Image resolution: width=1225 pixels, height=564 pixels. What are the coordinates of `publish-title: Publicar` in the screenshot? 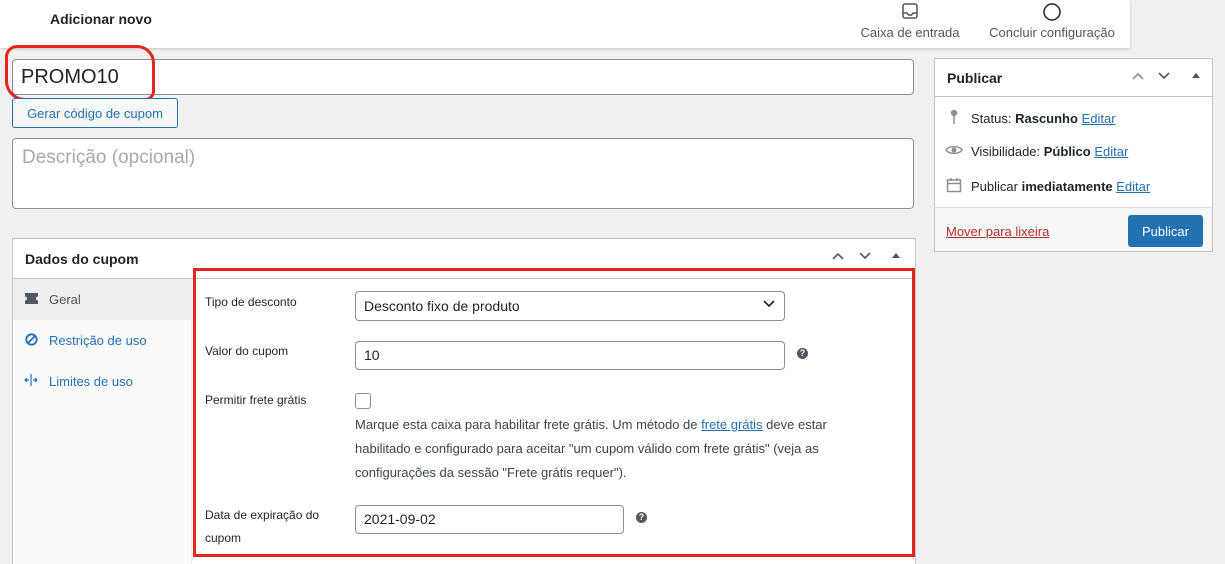 It's located at (975, 78).